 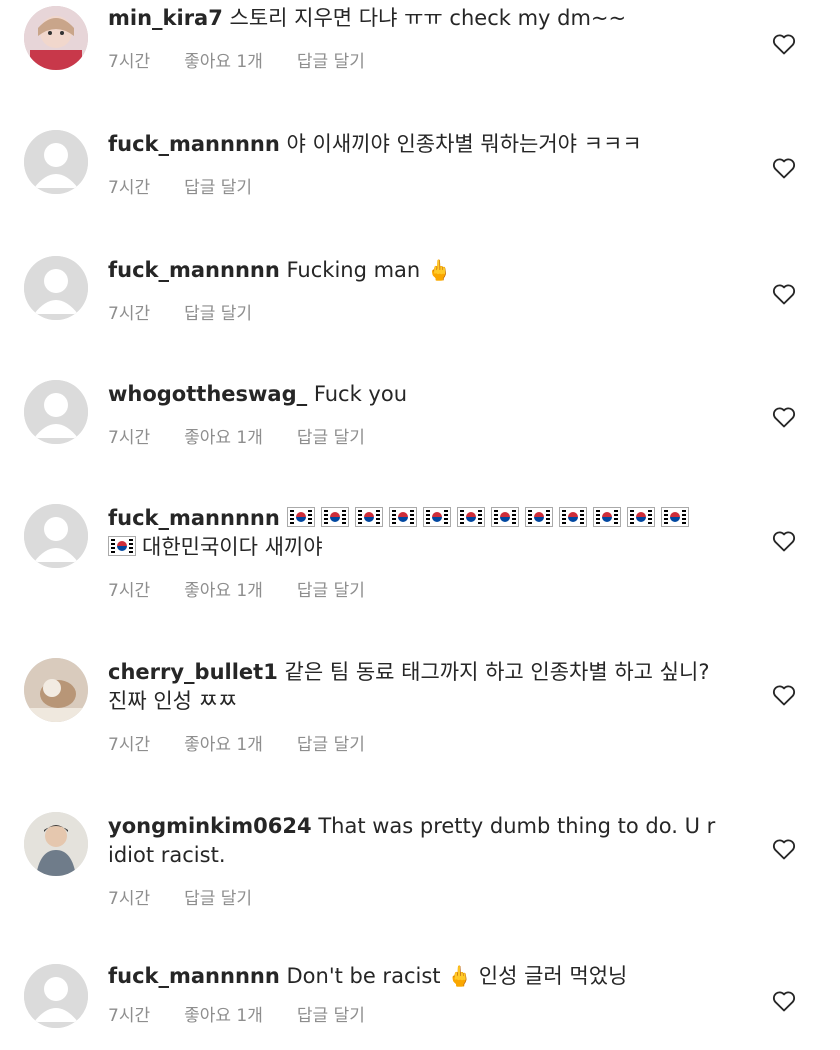 What do you see at coordinates (553, 976) in the screenshot?
I see `comment-body-continued: 인성 글러 먹었닝` at bounding box center [553, 976].